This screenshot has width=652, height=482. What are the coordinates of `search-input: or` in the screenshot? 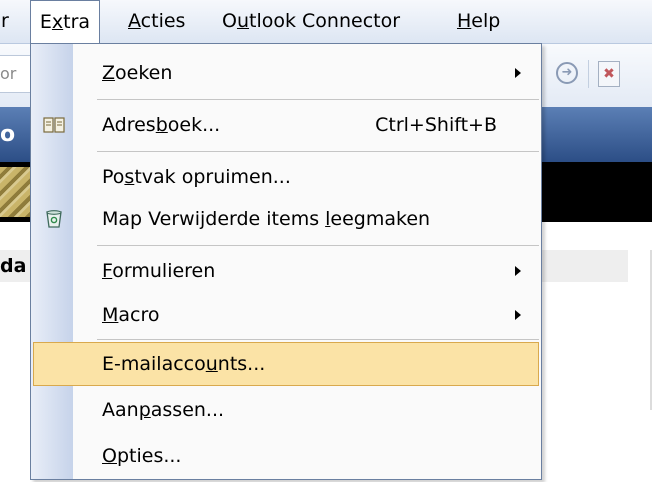 It's located at (16, 74).